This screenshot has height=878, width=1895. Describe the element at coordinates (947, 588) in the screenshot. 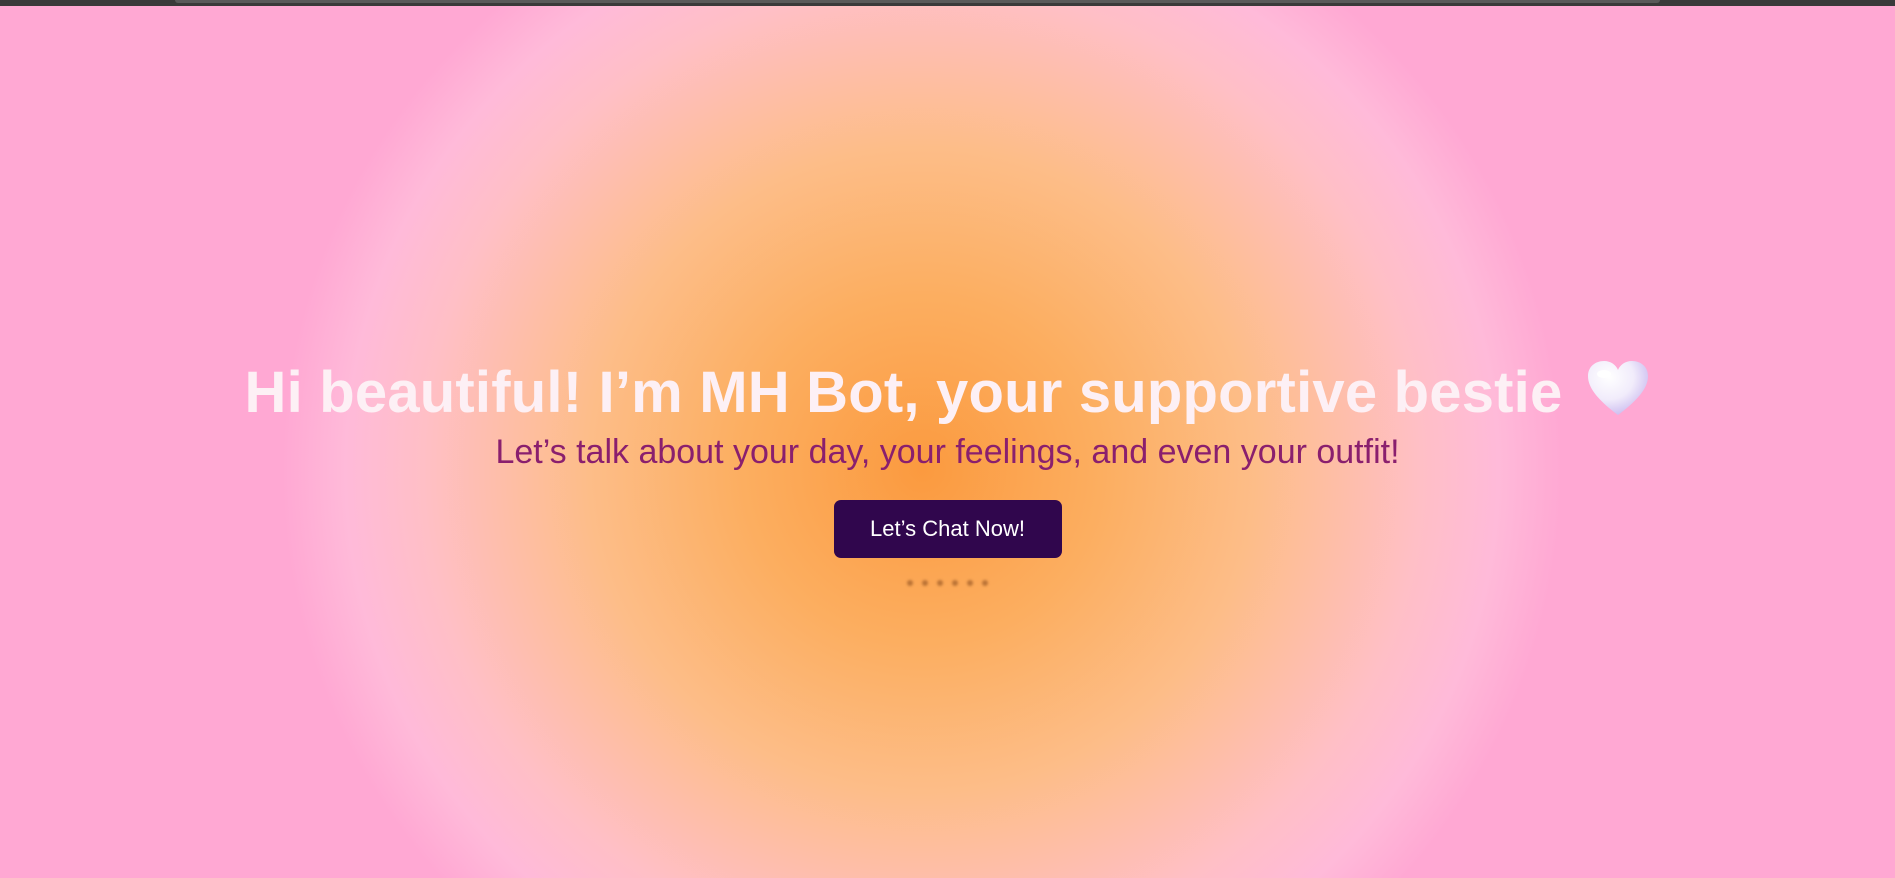

I see `loading-indicator` at that location.